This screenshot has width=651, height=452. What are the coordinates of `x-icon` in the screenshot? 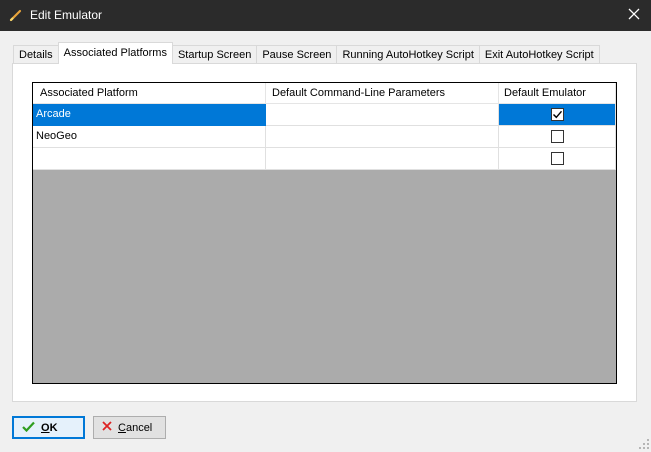 It's located at (107, 427).